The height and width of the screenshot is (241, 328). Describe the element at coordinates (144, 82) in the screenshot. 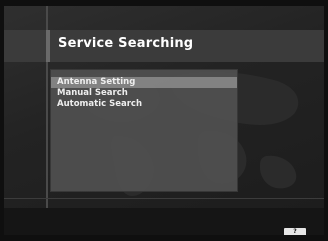

I see `menu-item-antenna-setting: Antenna Setting` at that location.